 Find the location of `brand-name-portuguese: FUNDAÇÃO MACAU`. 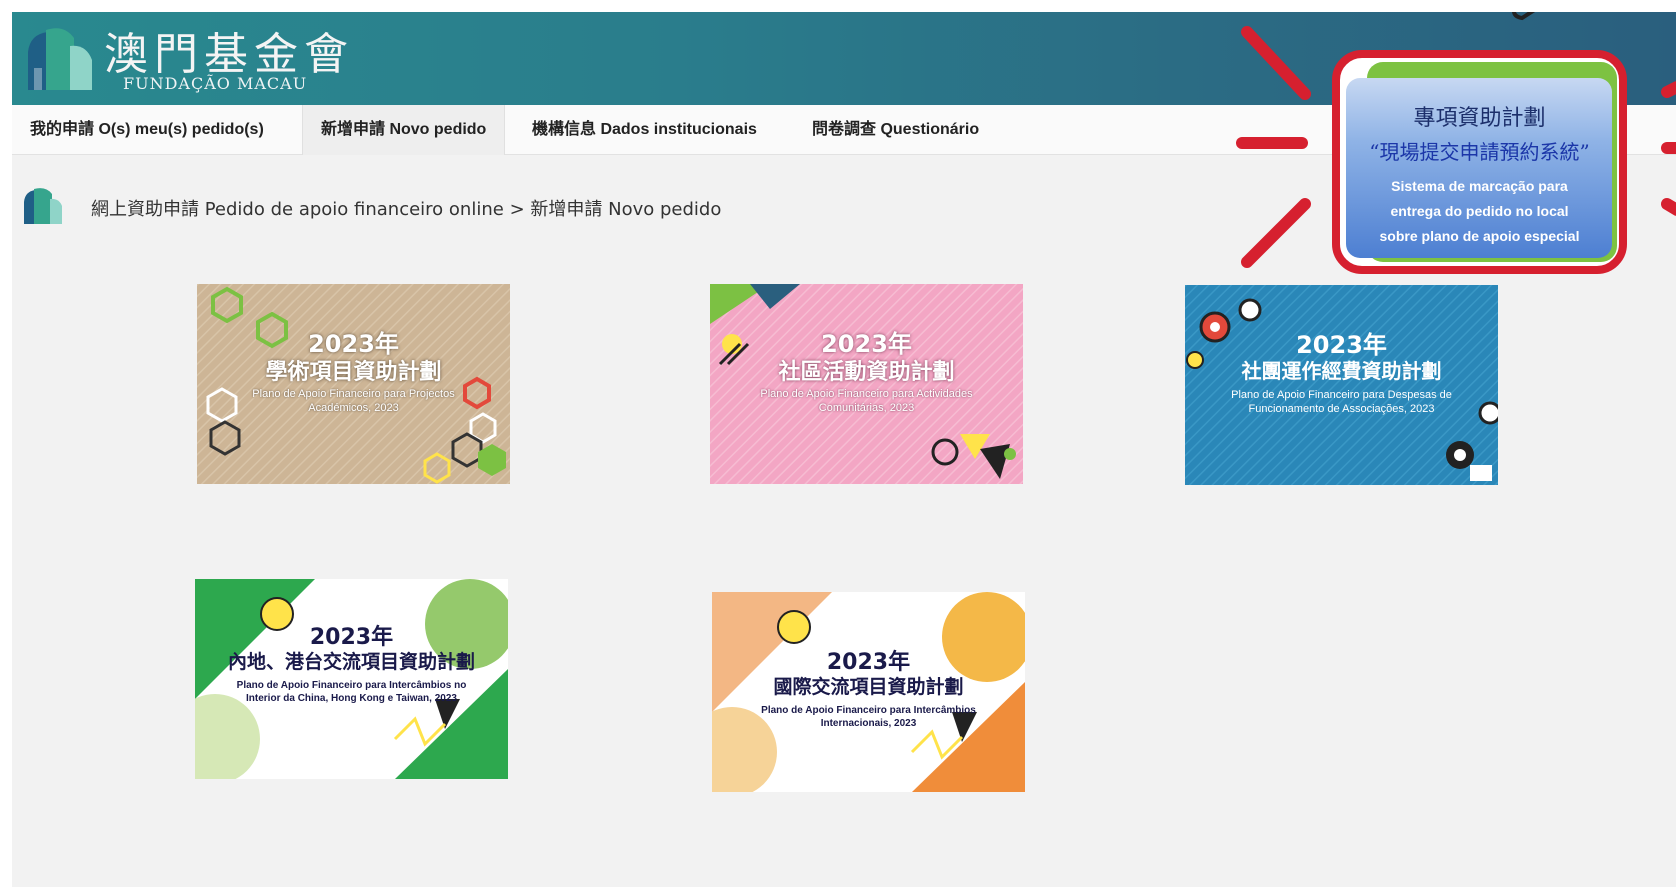

brand-name-portuguese: FUNDAÇÃO MACAU is located at coordinates (215, 83).